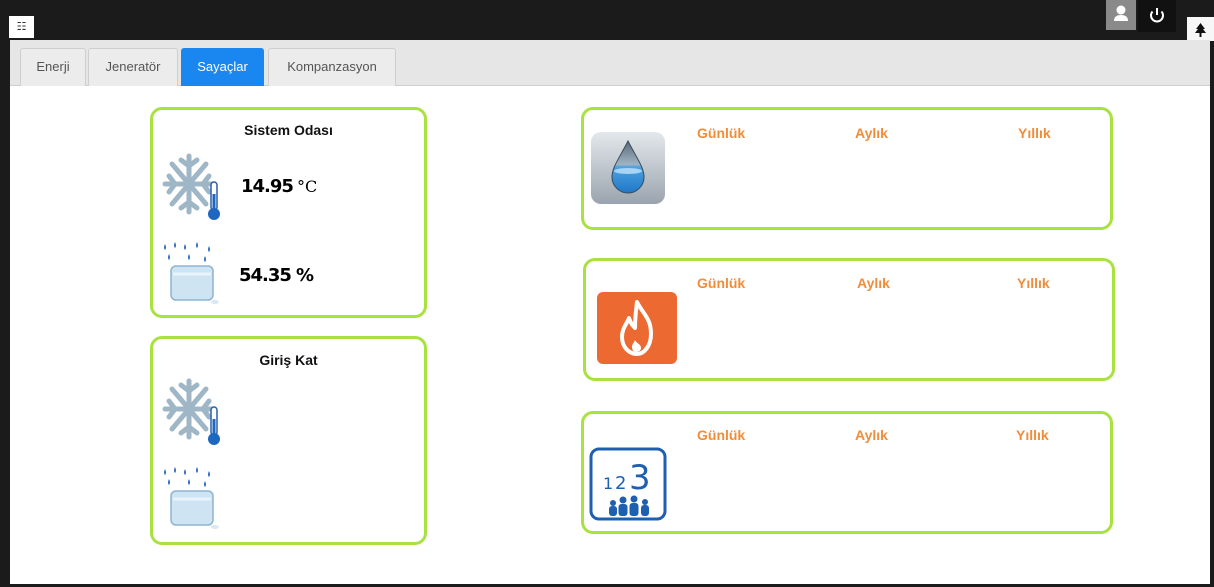 This screenshot has width=1214, height=587. Describe the element at coordinates (53, 67) in the screenshot. I see `tab-enerji: Enerji` at that location.